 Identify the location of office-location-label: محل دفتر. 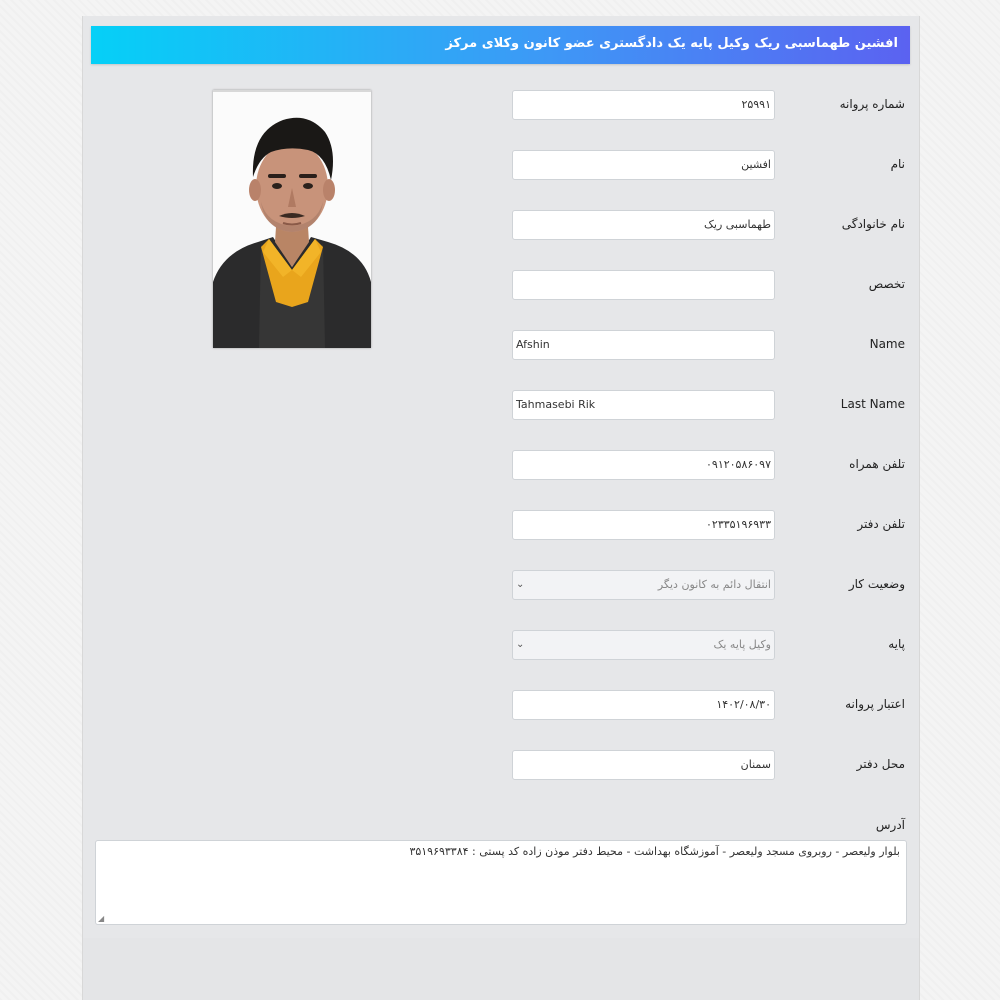
(880, 764).